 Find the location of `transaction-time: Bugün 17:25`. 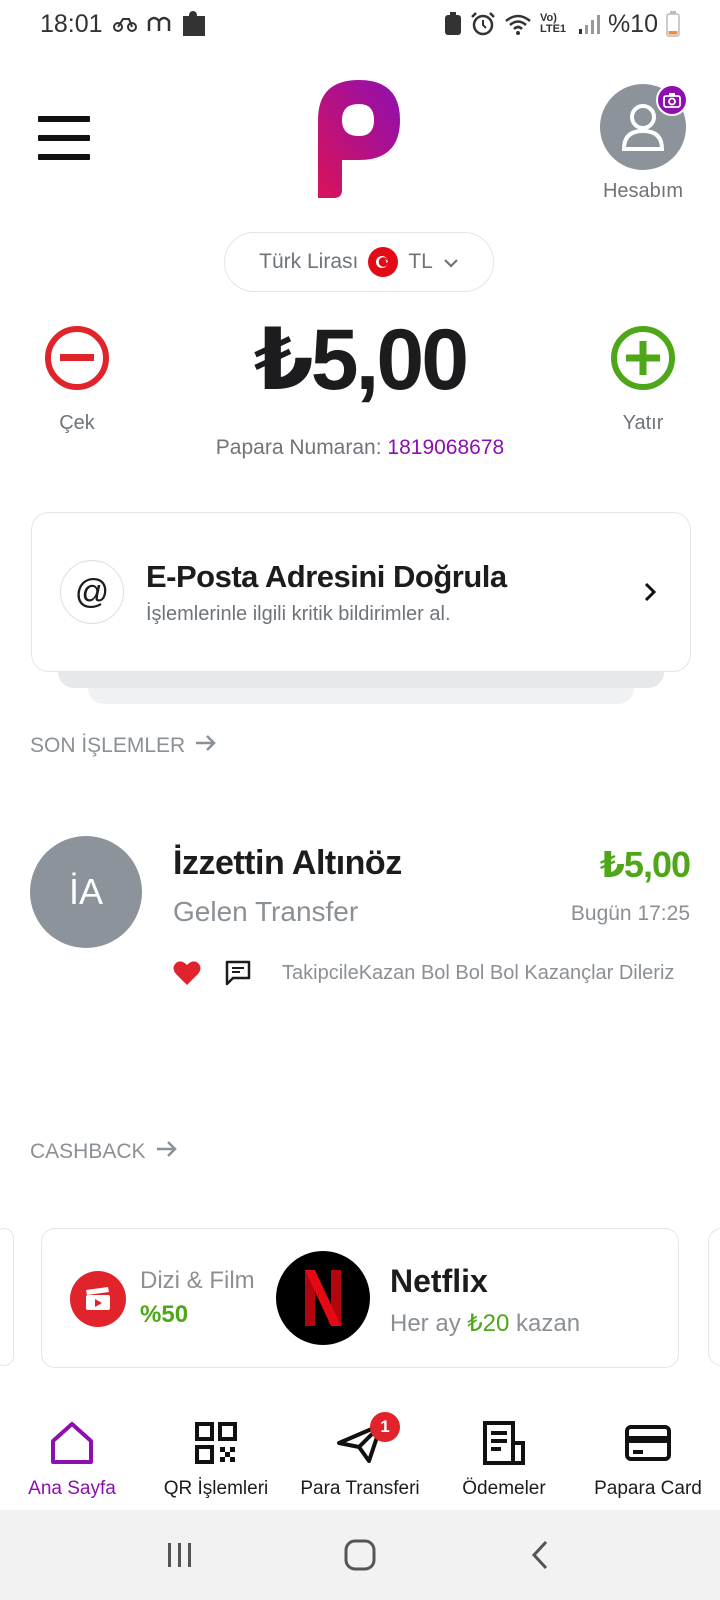

transaction-time: Bugün 17:25 is located at coordinates (630, 913).